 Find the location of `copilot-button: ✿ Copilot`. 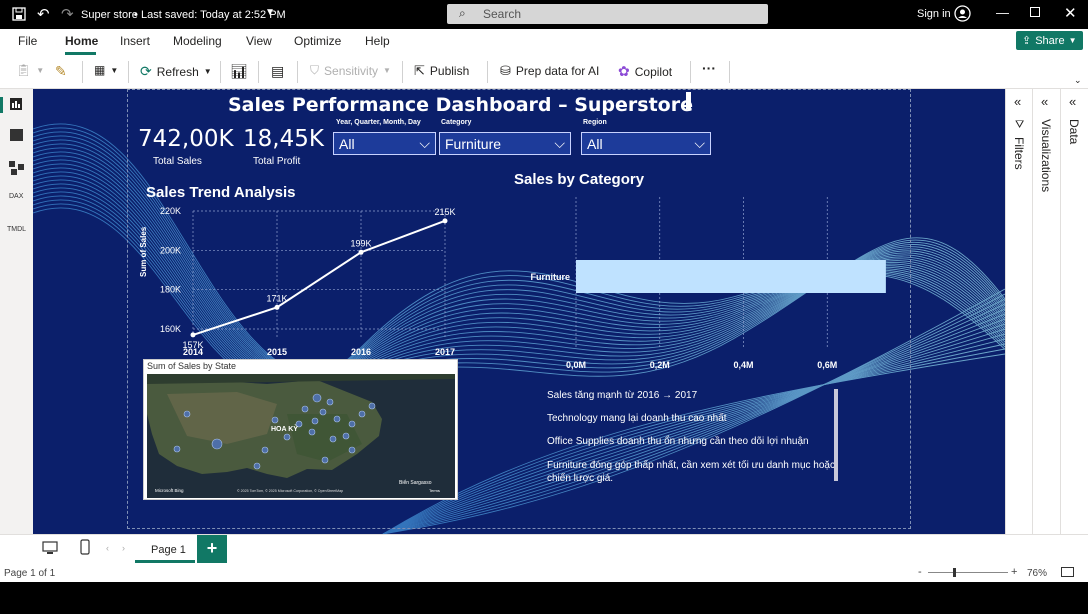

copilot-button: ✿ Copilot is located at coordinates (645, 71).